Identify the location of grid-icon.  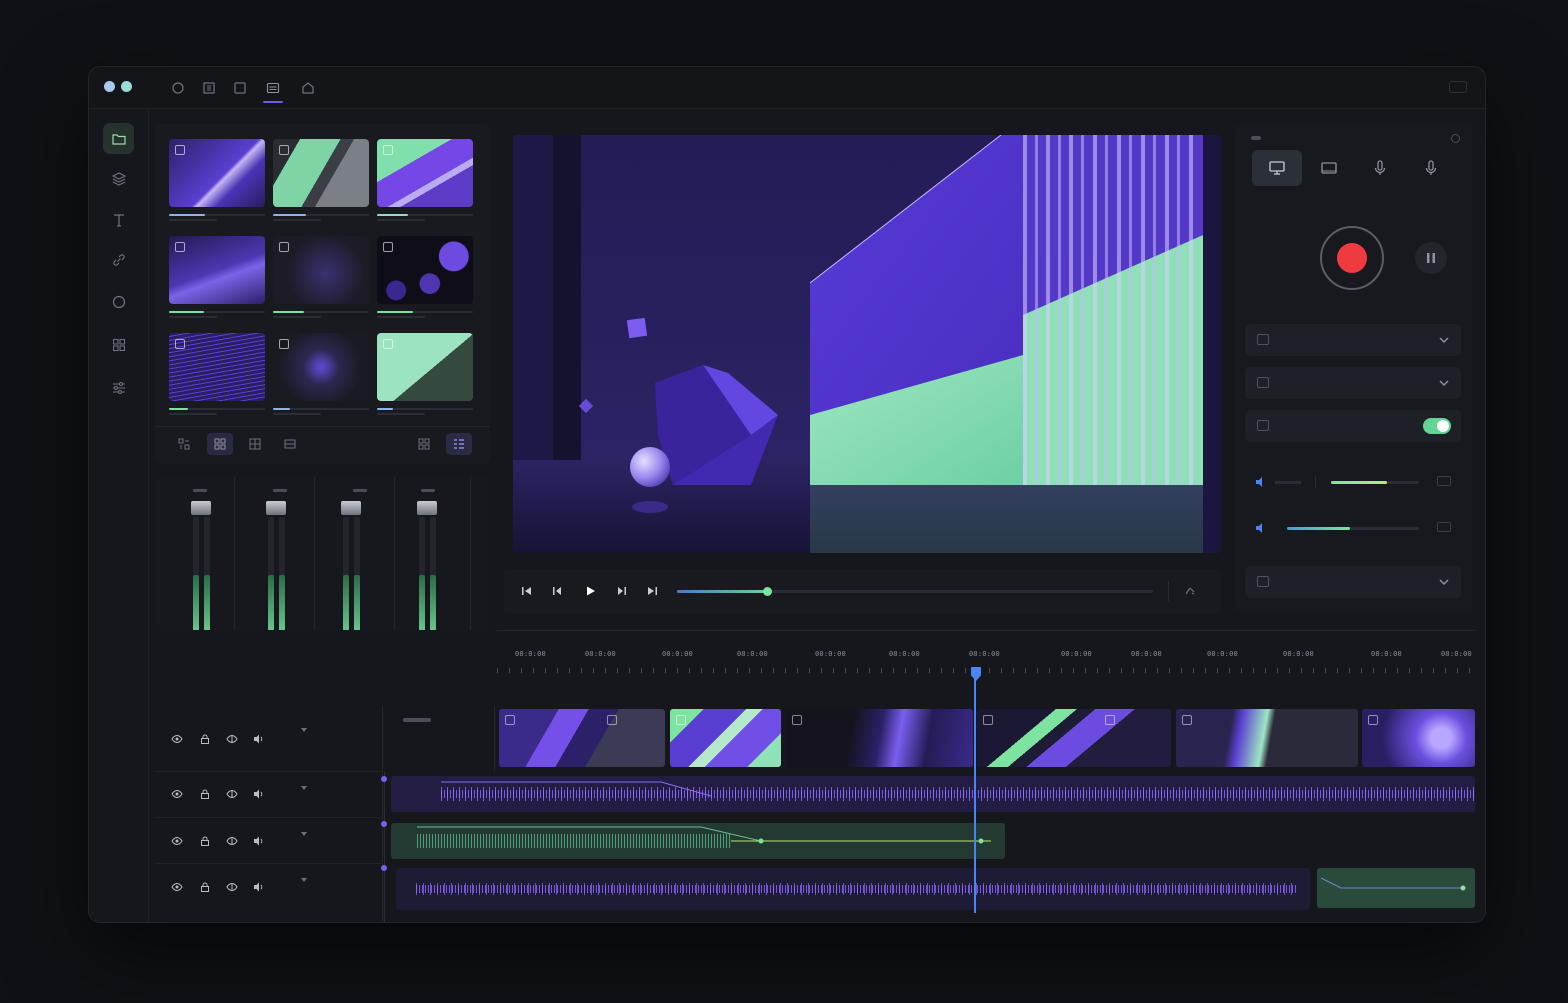
(118, 344).